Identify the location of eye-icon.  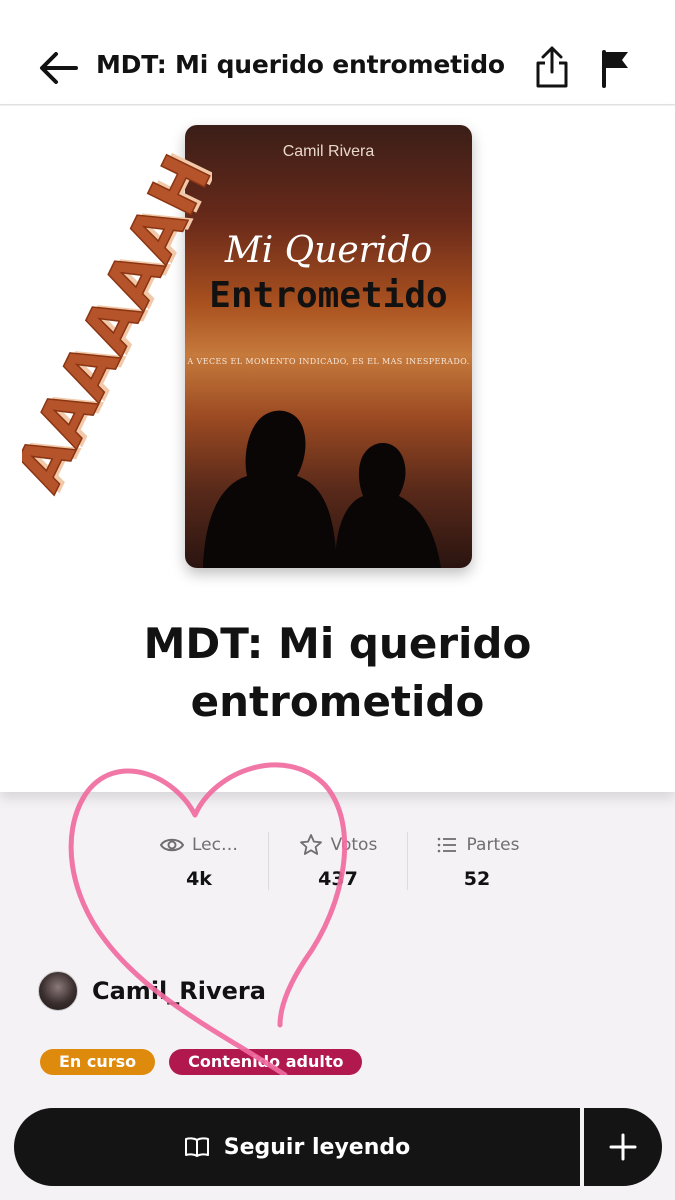
(172, 845).